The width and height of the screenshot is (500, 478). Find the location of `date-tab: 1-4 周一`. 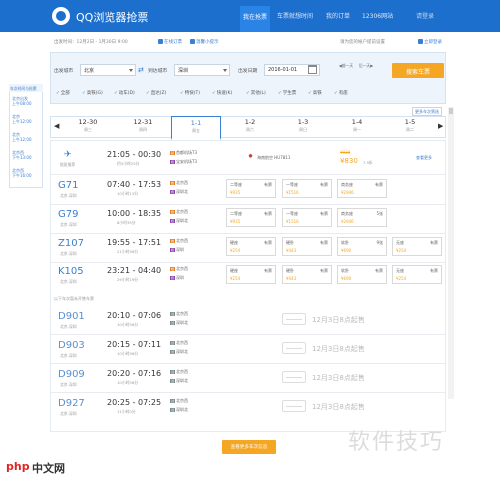

date-tab: 1-4 周一 is located at coordinates (357, 125).